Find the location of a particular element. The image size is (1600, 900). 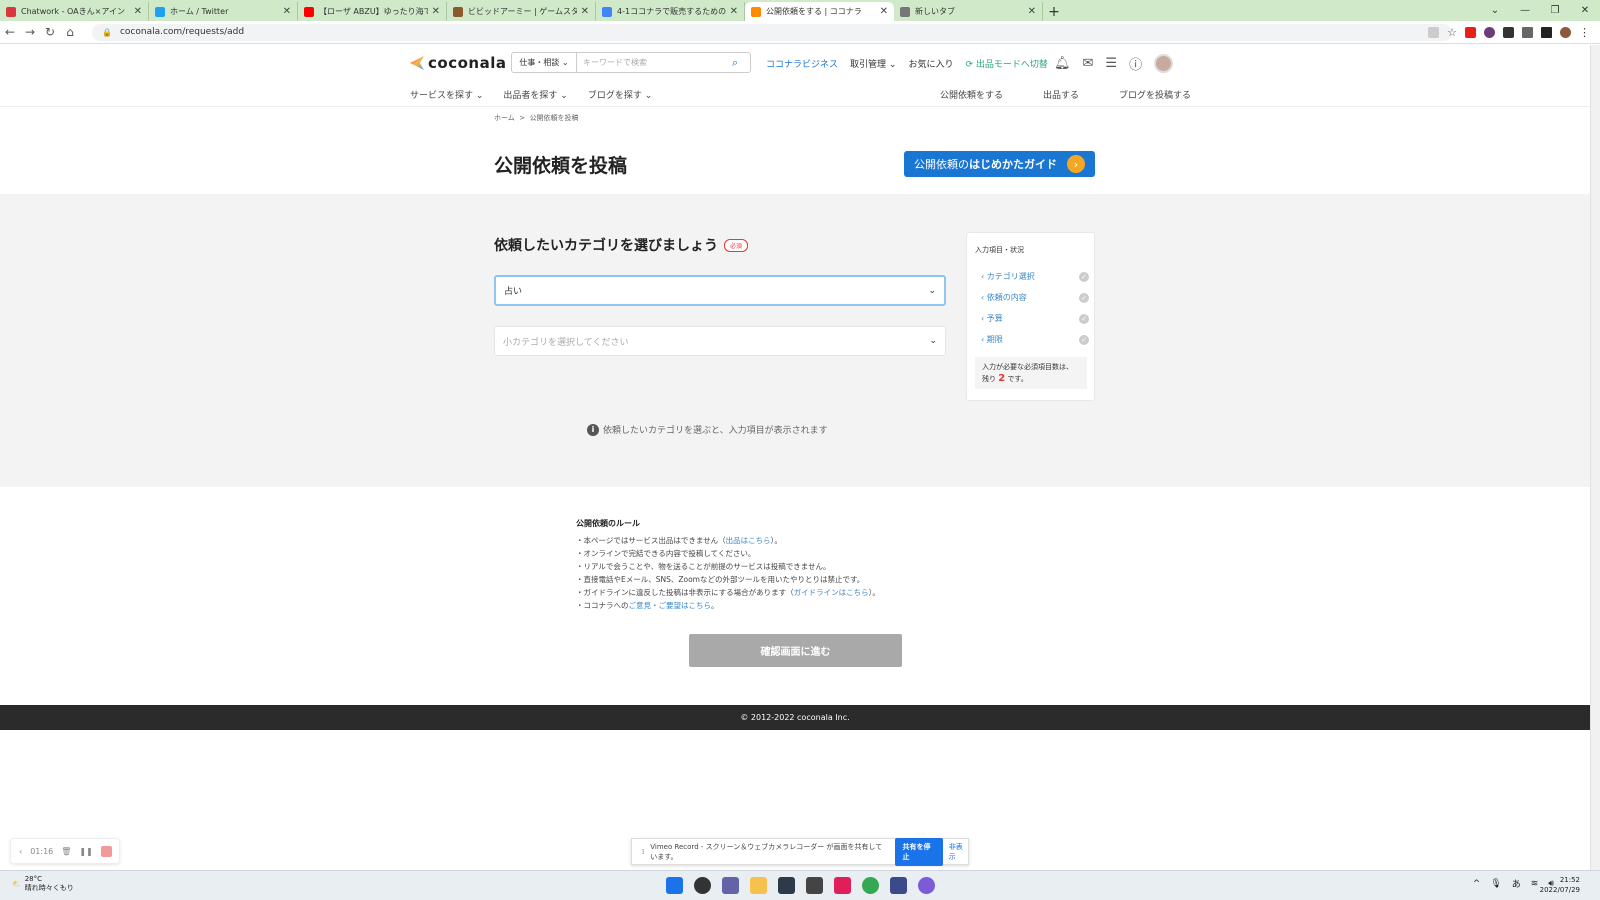

breadcrumb-home: ホーム is located at coordinates (504, 118).